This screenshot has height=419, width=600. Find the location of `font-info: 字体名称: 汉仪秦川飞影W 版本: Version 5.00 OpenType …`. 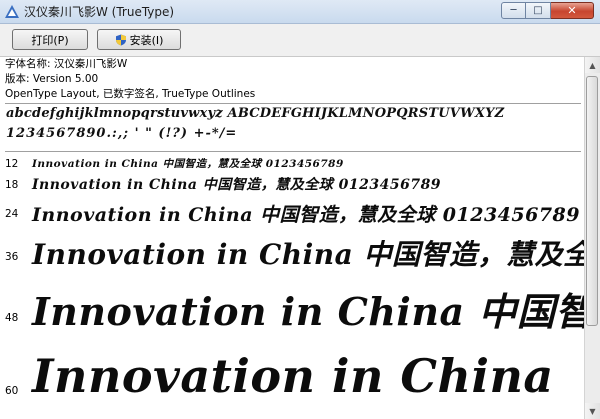

font-info: 字体名称: 汉仪秦川飞影W 版本: Version 5.00 OpenType … is located at coordinates (130, 79).